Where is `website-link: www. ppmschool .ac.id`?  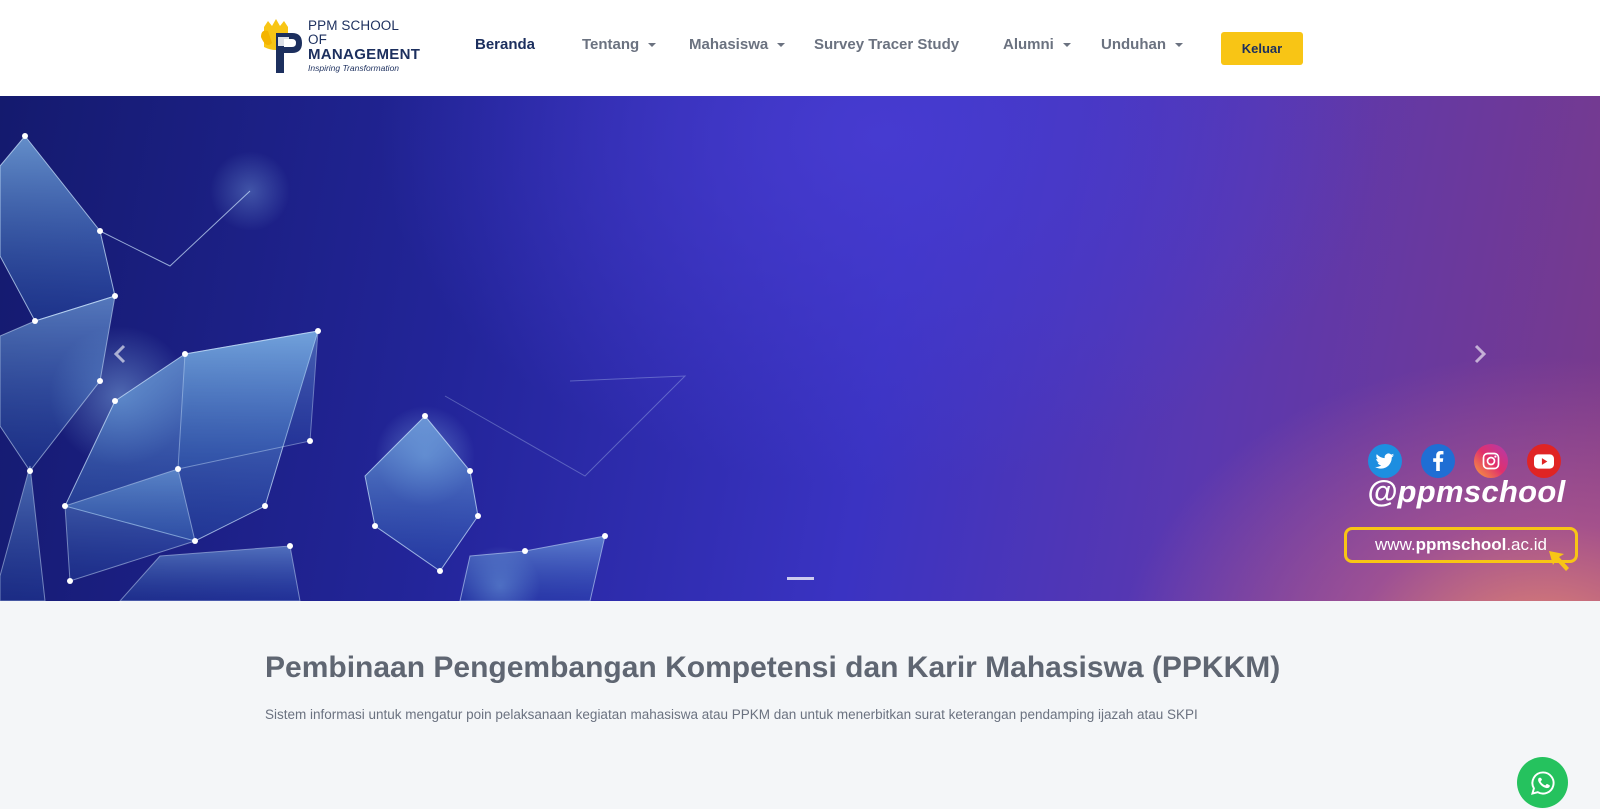
website-link: www. ppmschool .ac.id is located at coordinates (1461, 545).